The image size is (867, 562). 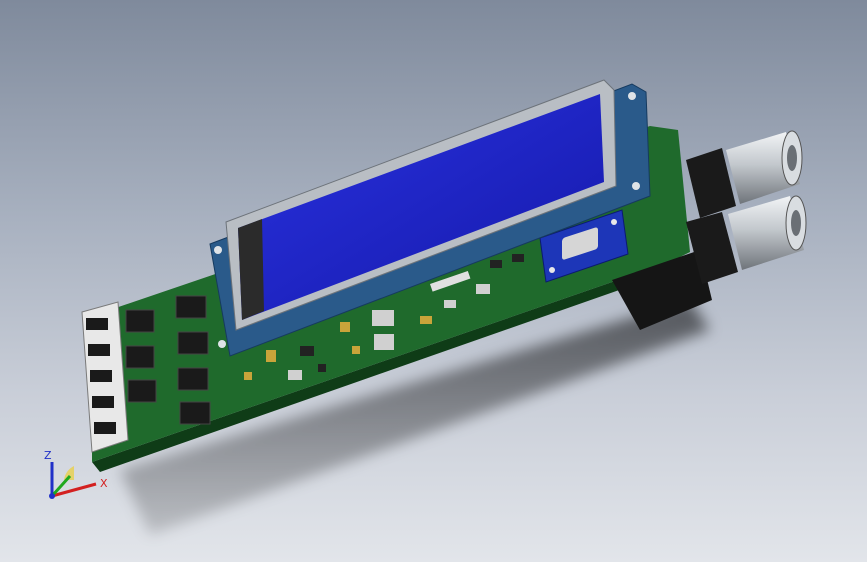 I want to click on view-orientation-triad: Z X, so click(x=75, y=475).